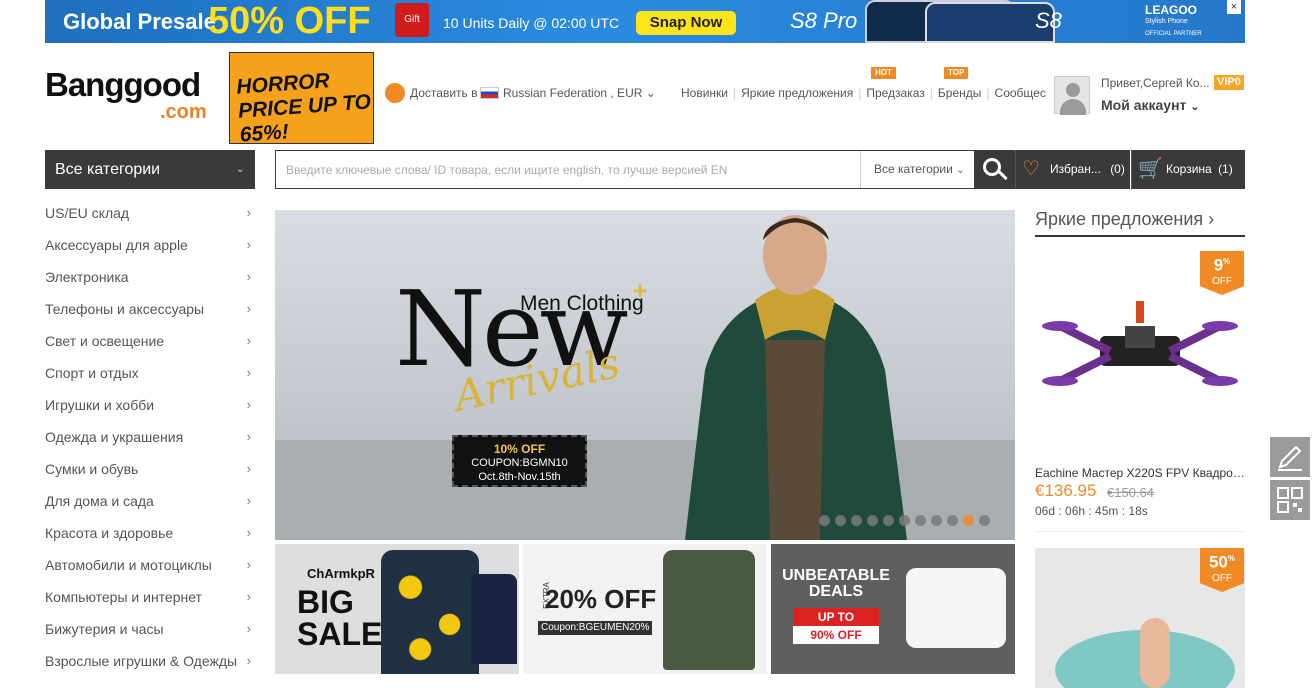 This screenshot has height=688, width=1314. Describe the element at coordinates (92, 373) in the screenshot. I see `category-label: Спорт и отдых` at that location.